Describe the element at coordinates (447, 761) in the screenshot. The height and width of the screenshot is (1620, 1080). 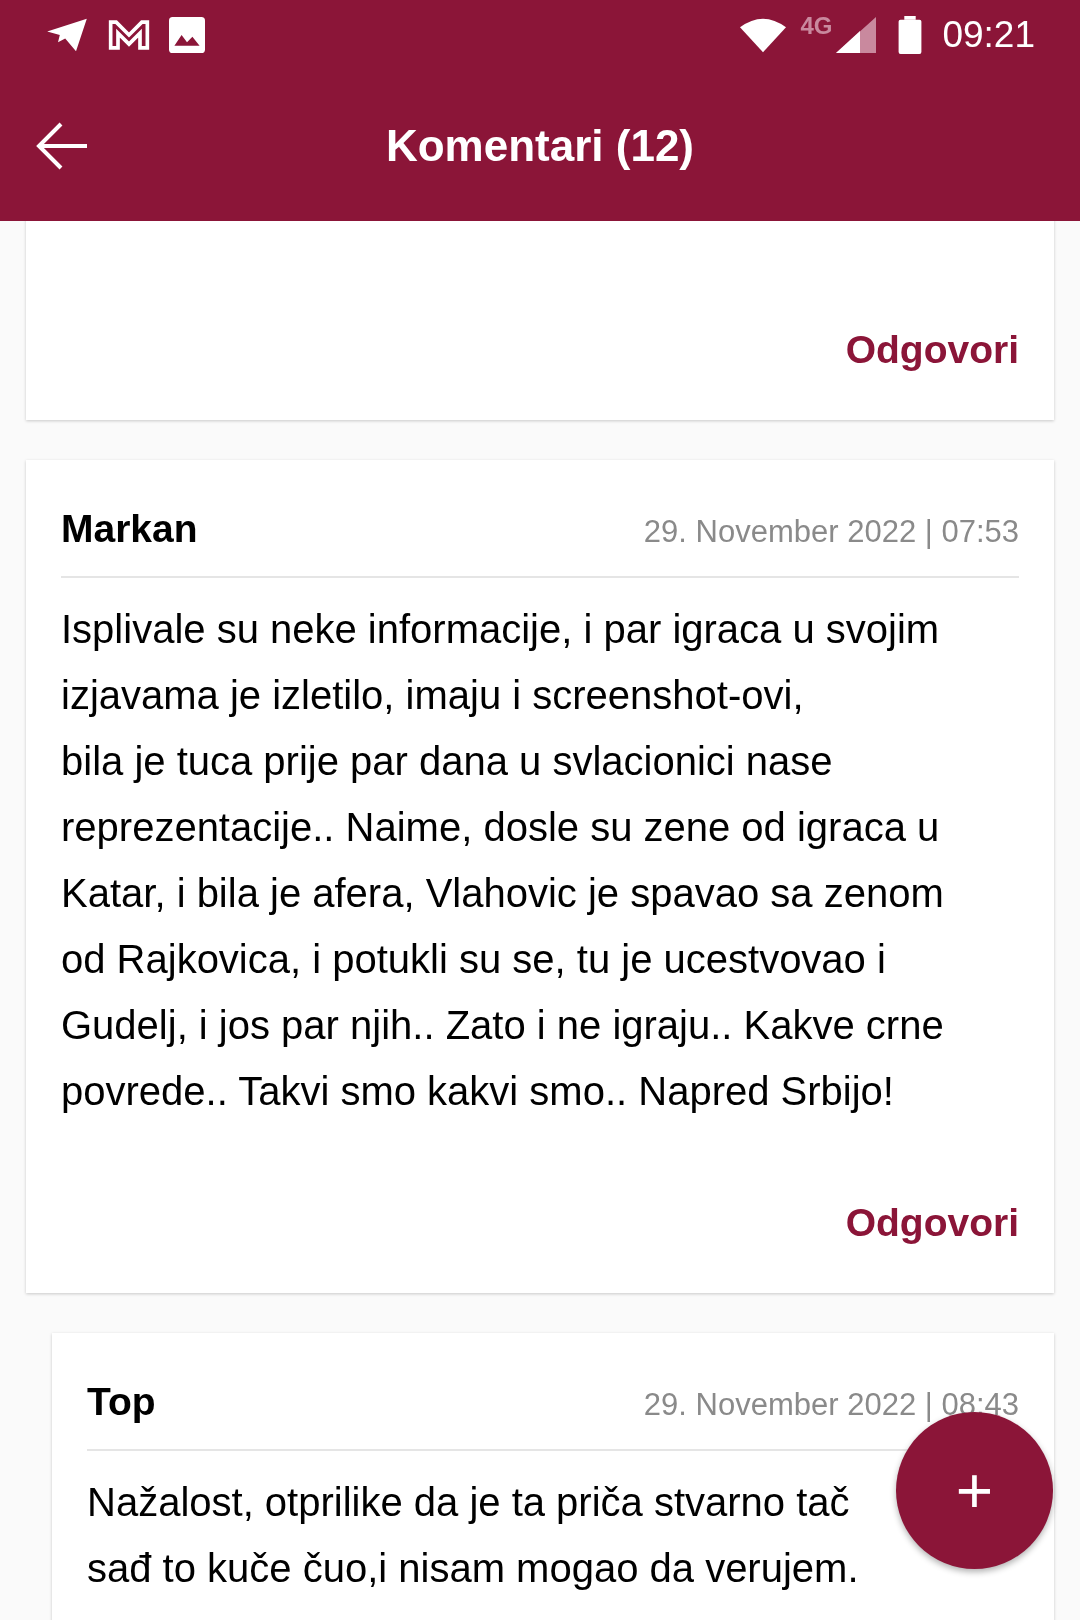
I see `comment-text: bila je tuca prije par dana u svlacionici nase` at that location.